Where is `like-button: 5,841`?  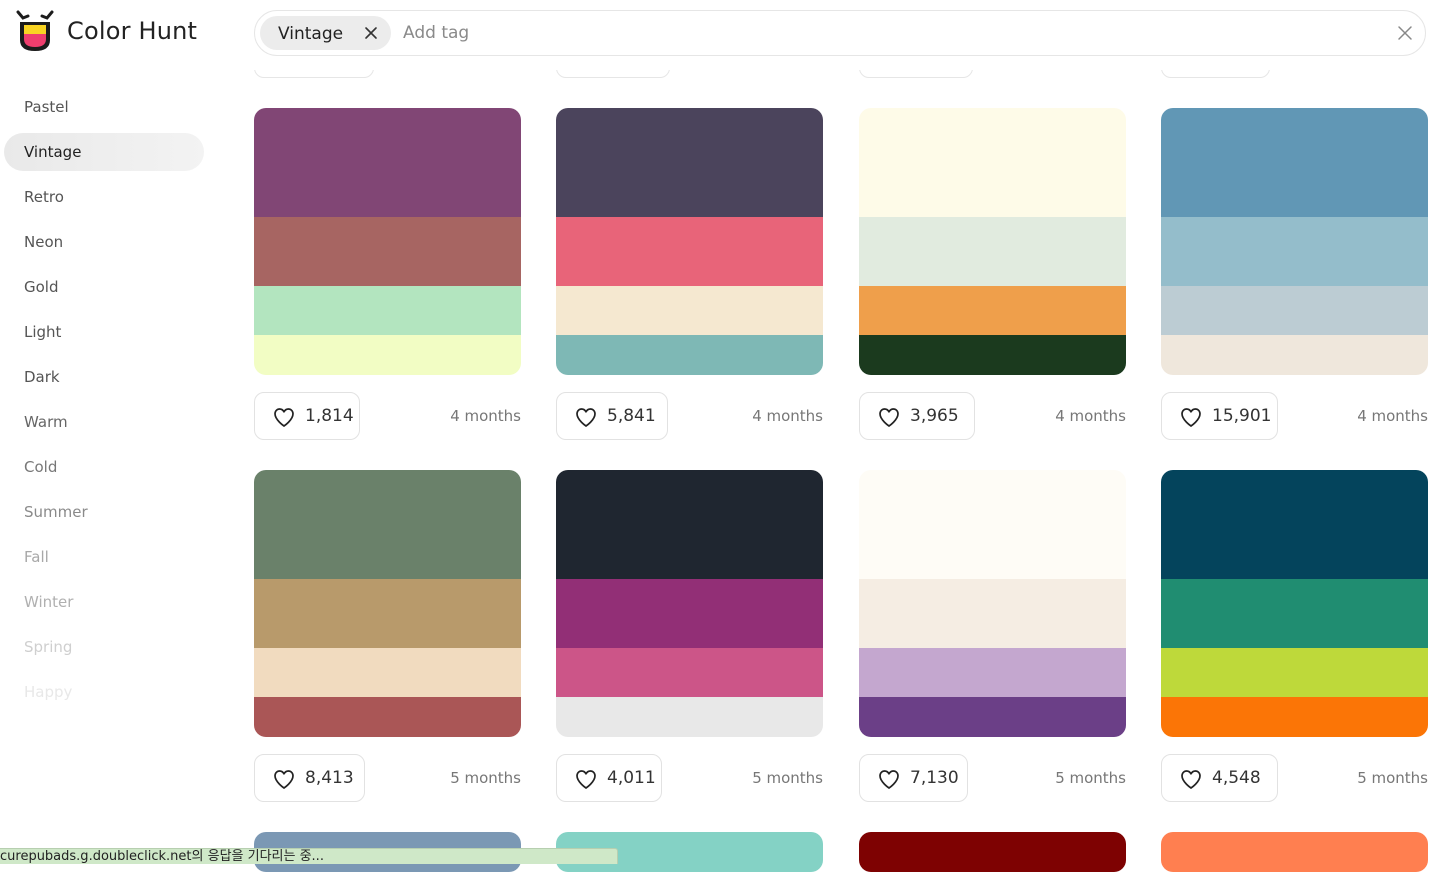 like-button: 5,841 is located at coordinates (612, 416).